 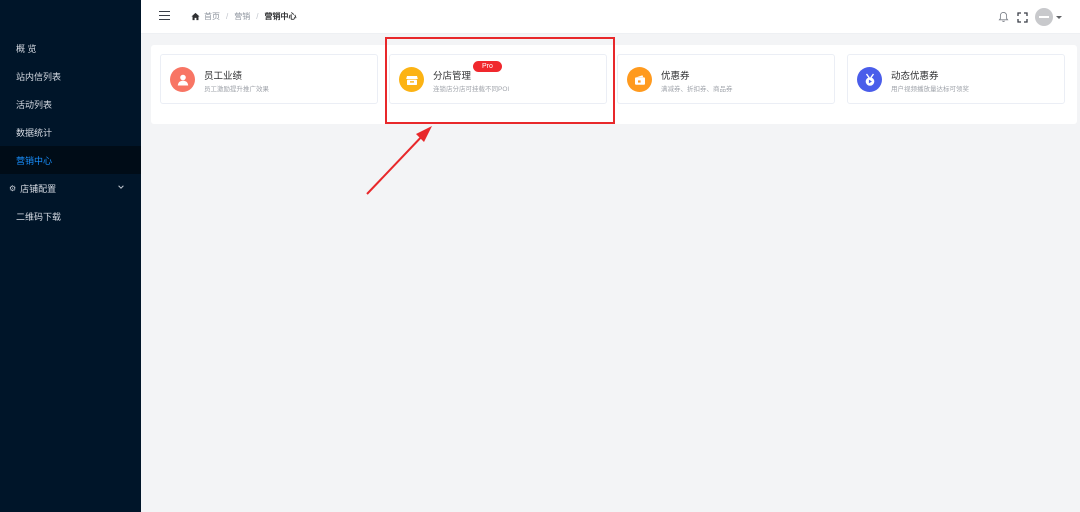 I want to click on medal-play-icon, so click(x=869, y=79).